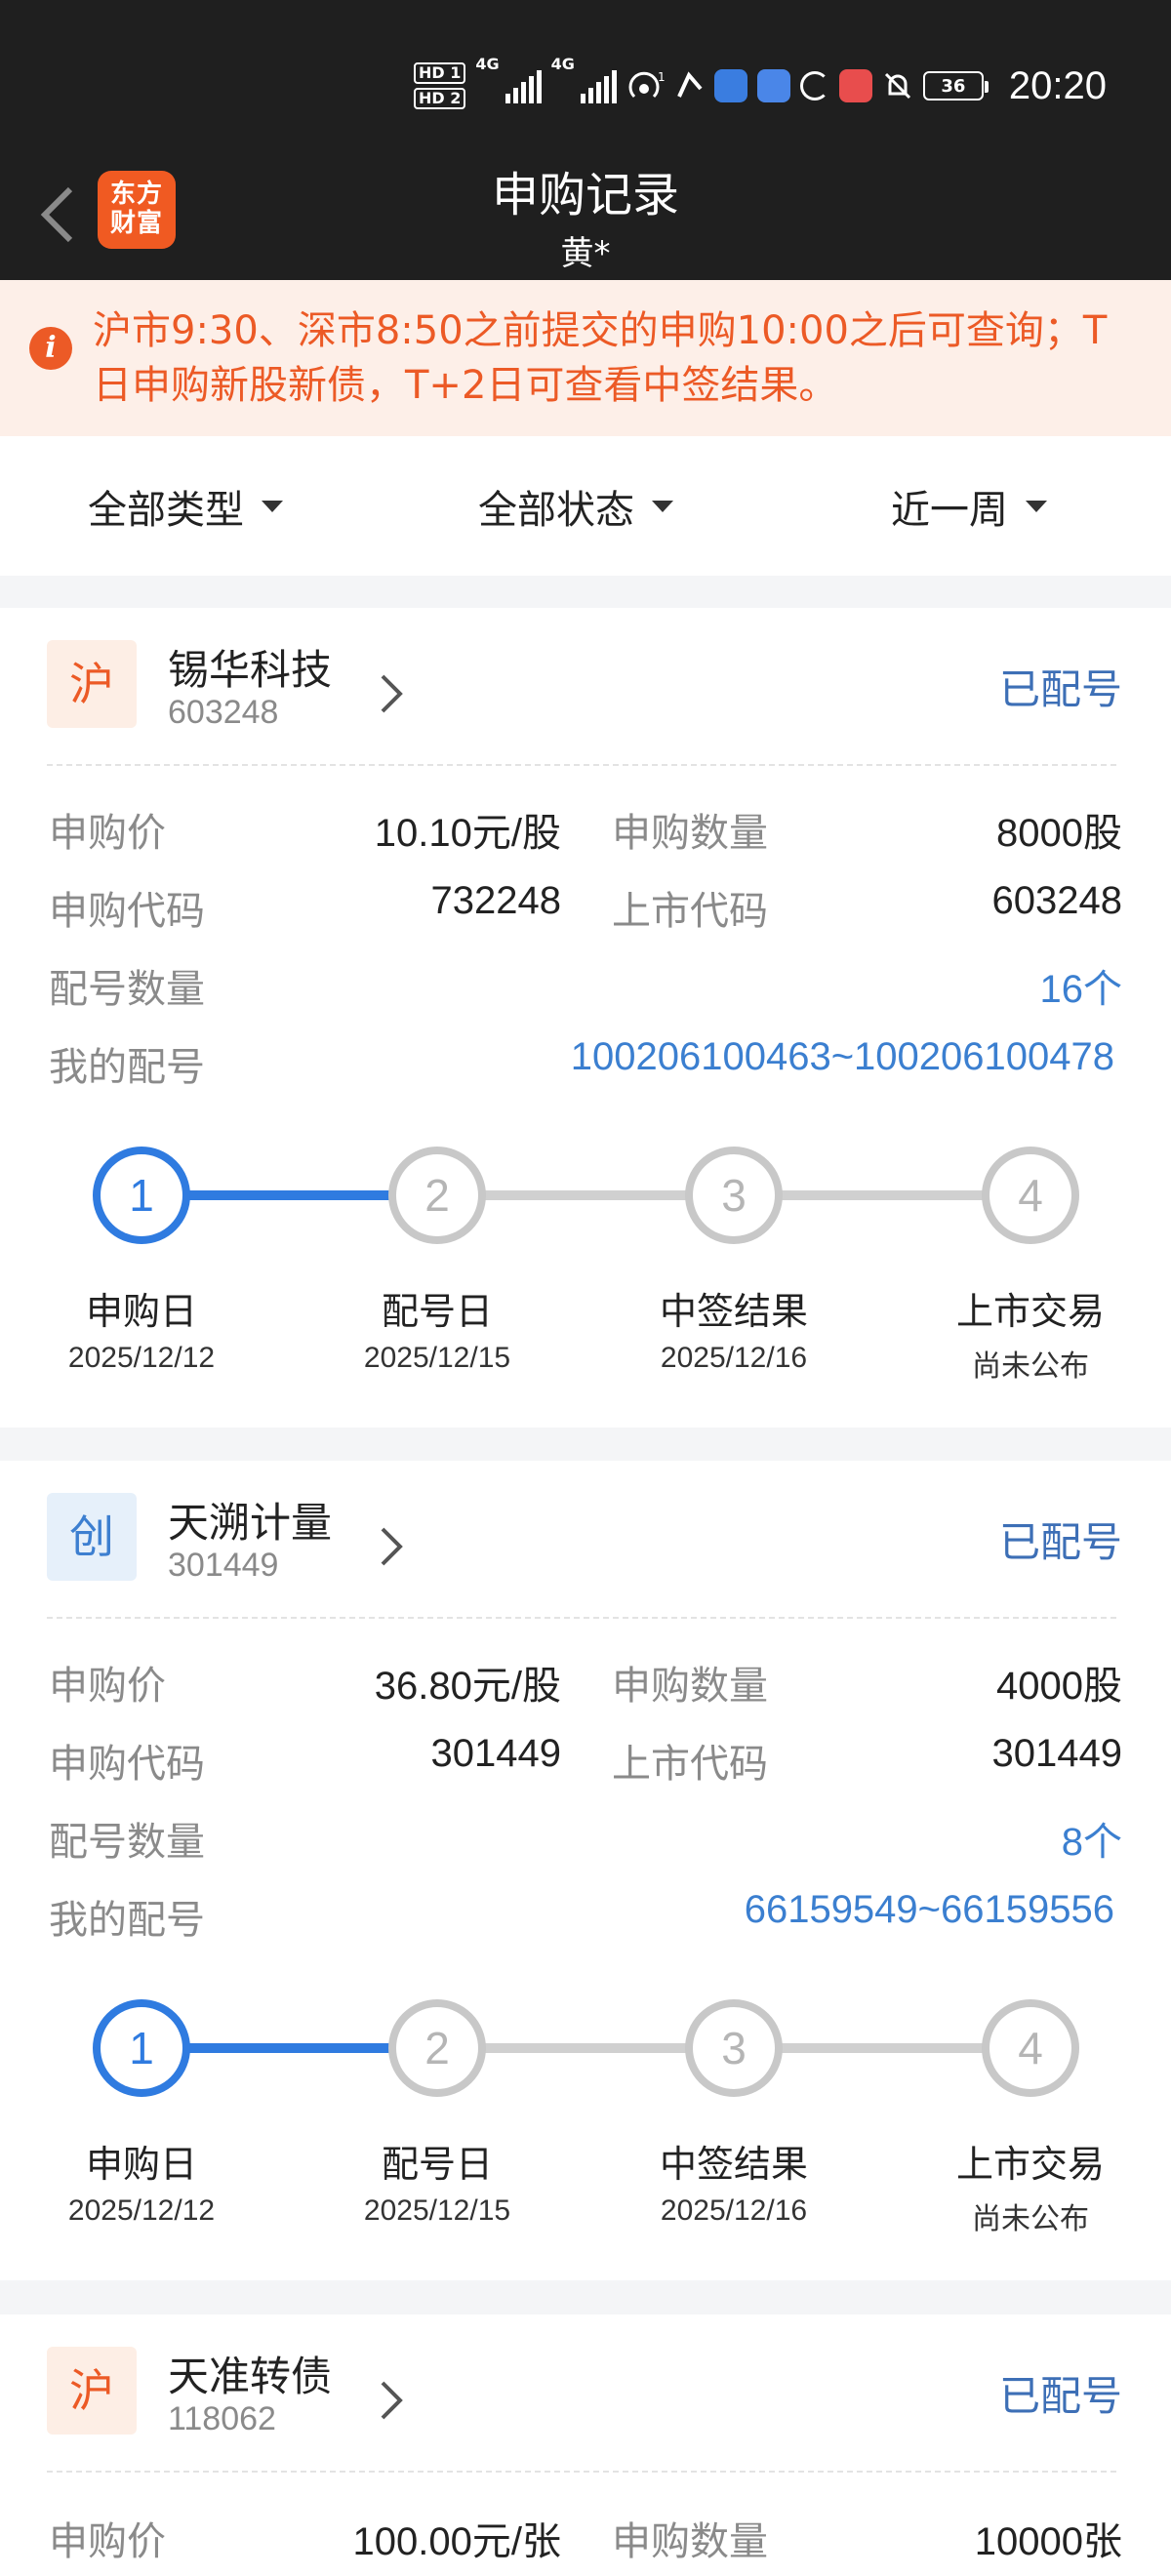 This screenshot has height=2576, width=1171. I want to click on price-value: 36.80元/股, so click(467, 1686).